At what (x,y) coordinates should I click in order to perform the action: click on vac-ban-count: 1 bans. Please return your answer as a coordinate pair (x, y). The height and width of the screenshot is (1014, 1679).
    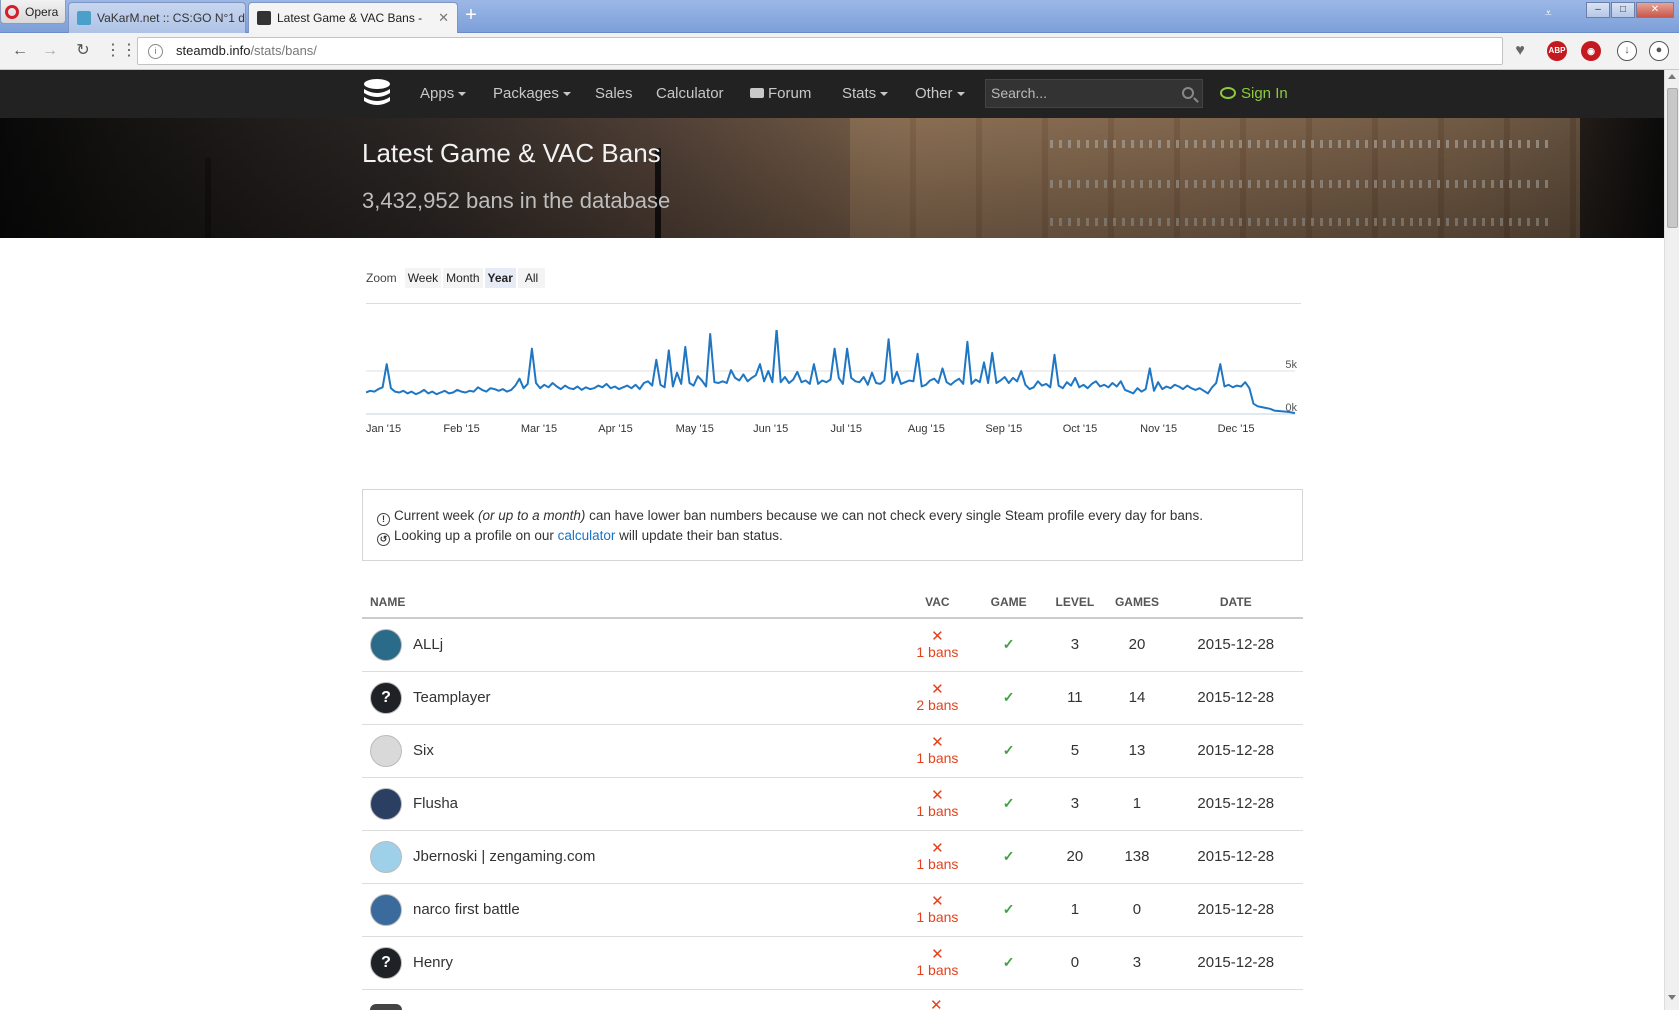
    Looking at the image, I should click on (937, 651).